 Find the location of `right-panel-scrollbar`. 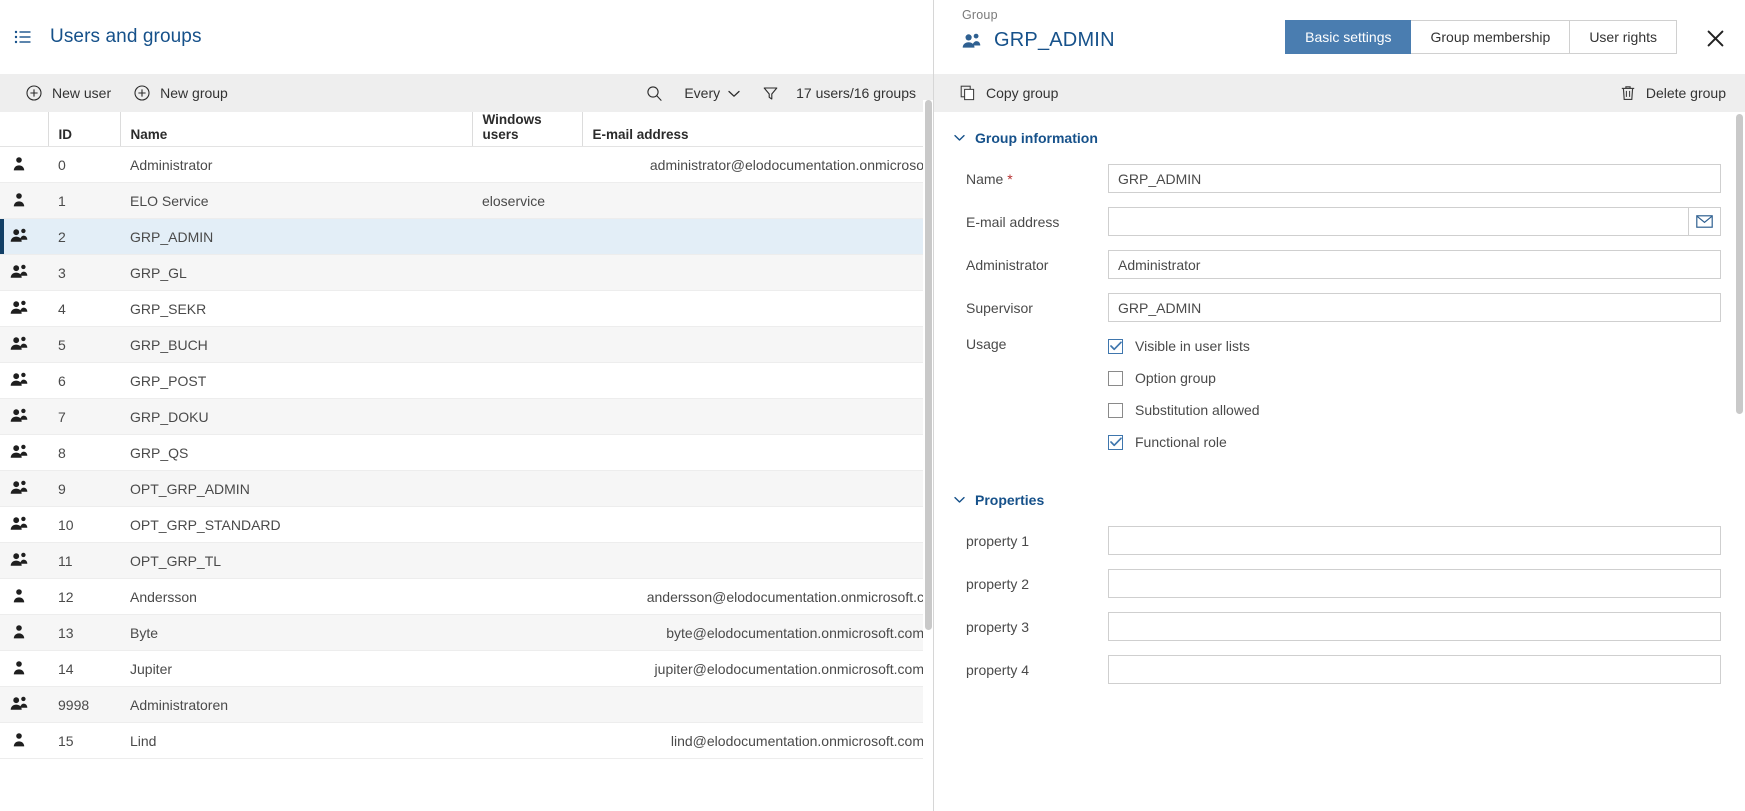

right-panel-scrollbar is located at coordinates (1739, 461).